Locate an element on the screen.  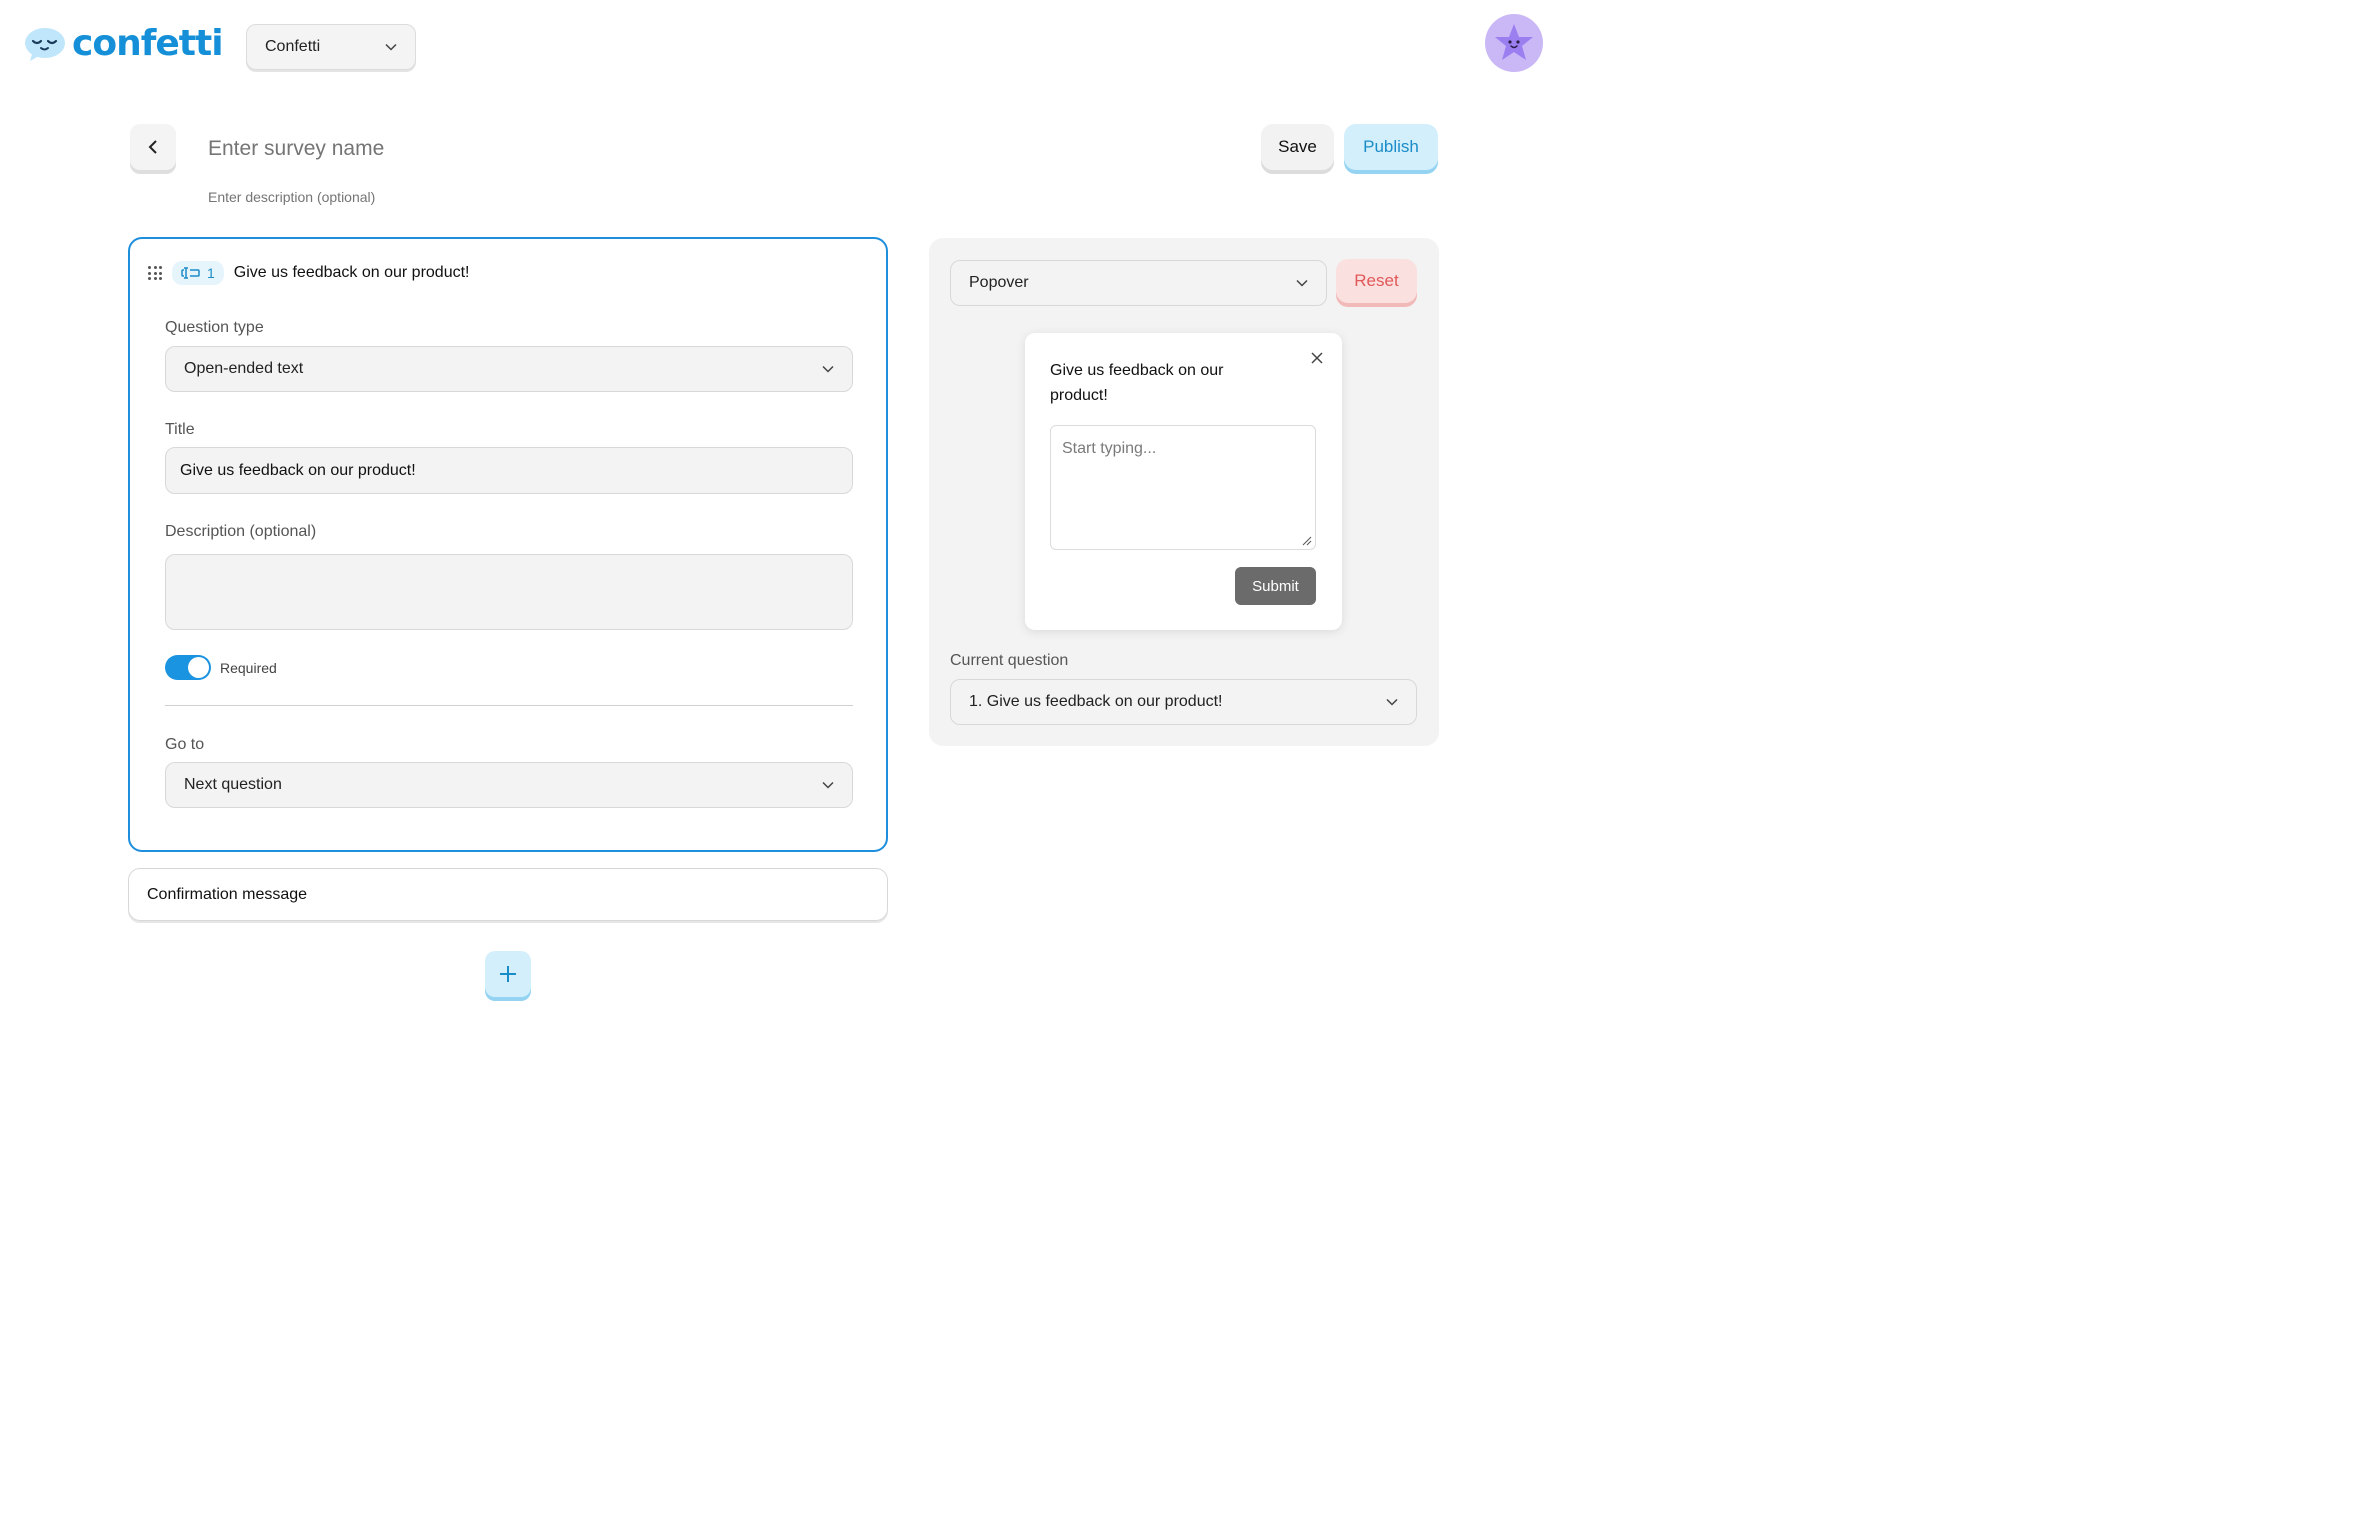
survey-description-input is located at coordinates (408, 197).